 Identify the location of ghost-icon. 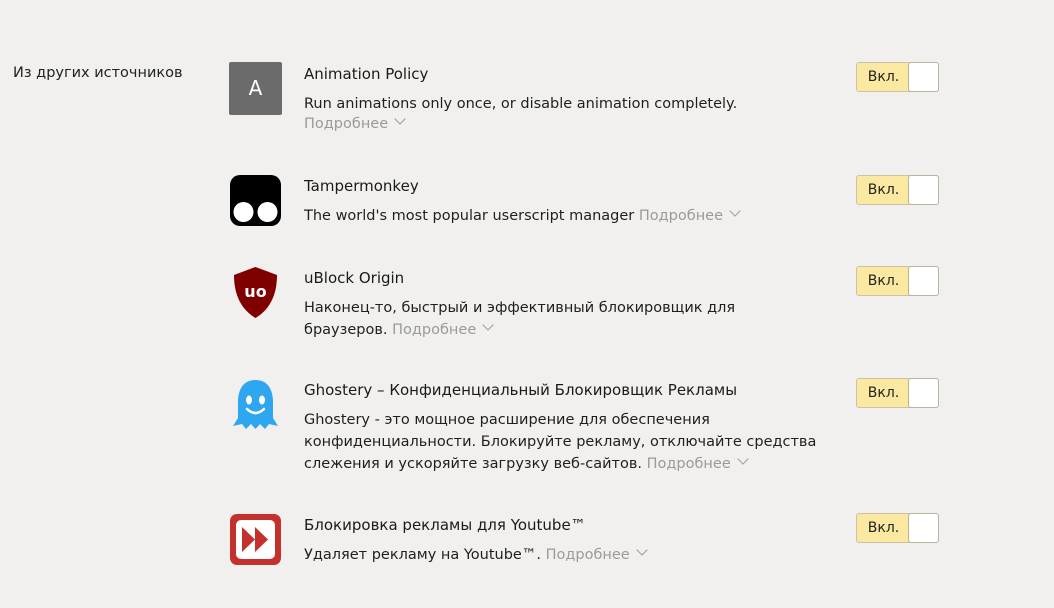
(255, 404).